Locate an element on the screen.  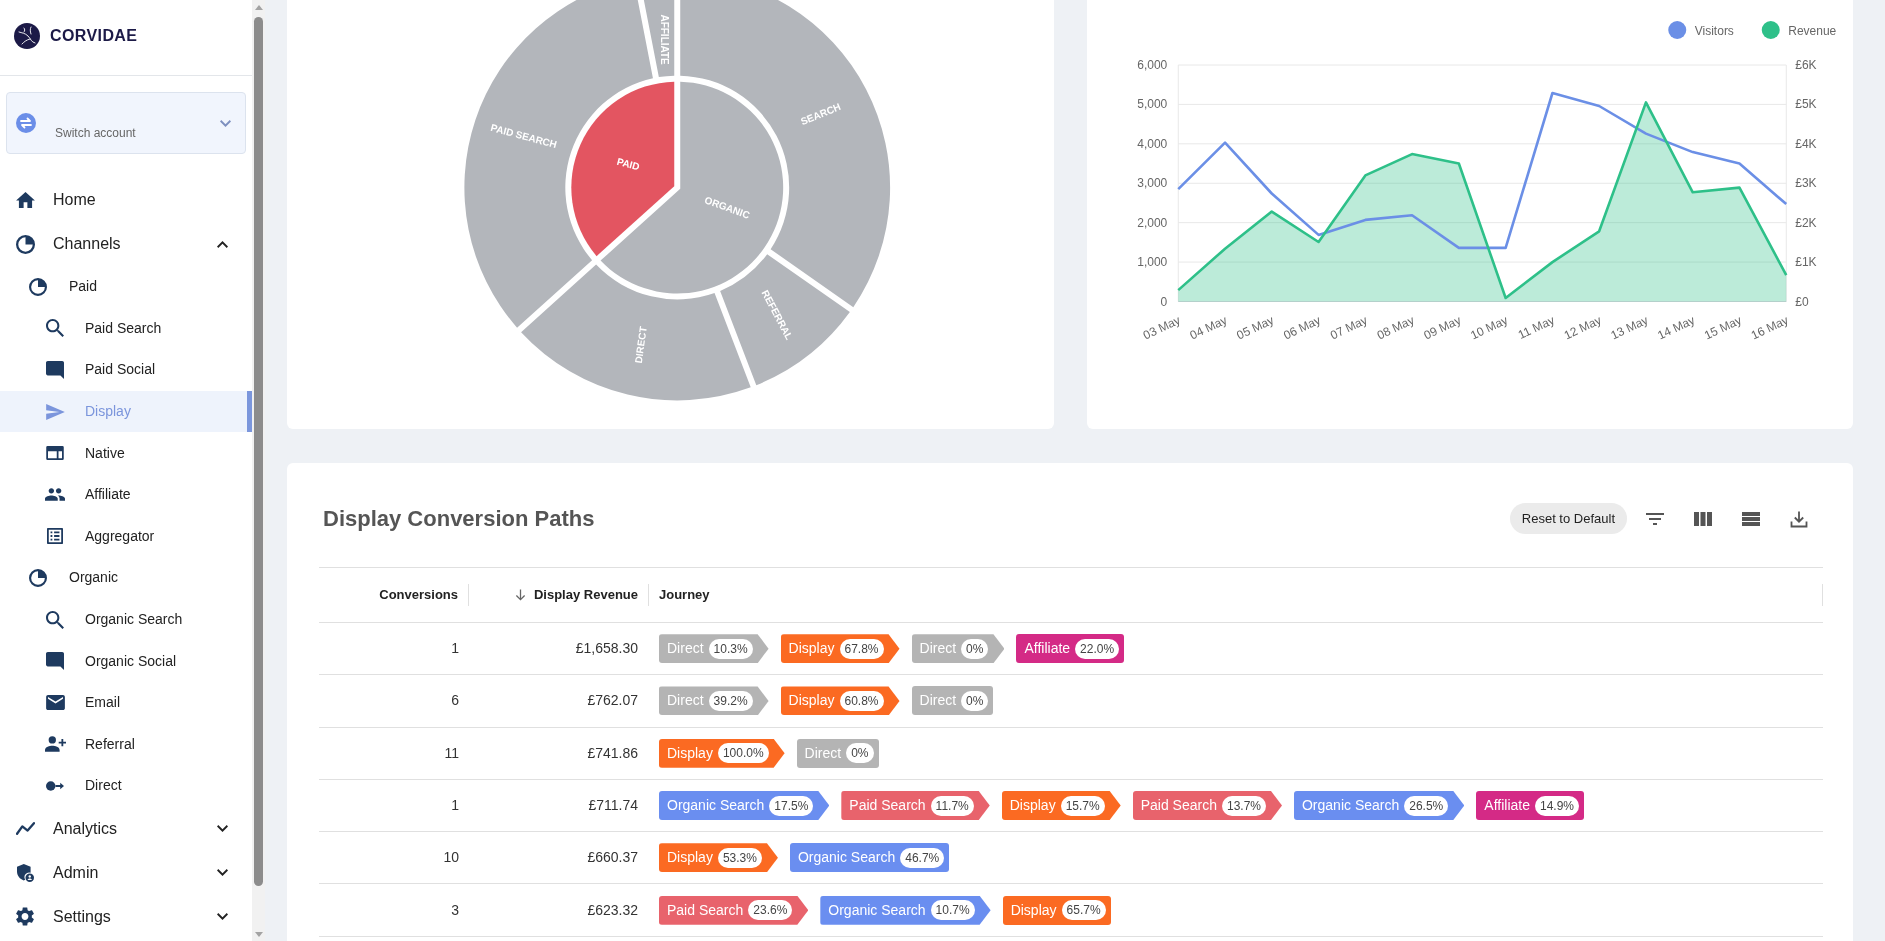
nav-item: Organic Search is located at coordinates (126, 619).